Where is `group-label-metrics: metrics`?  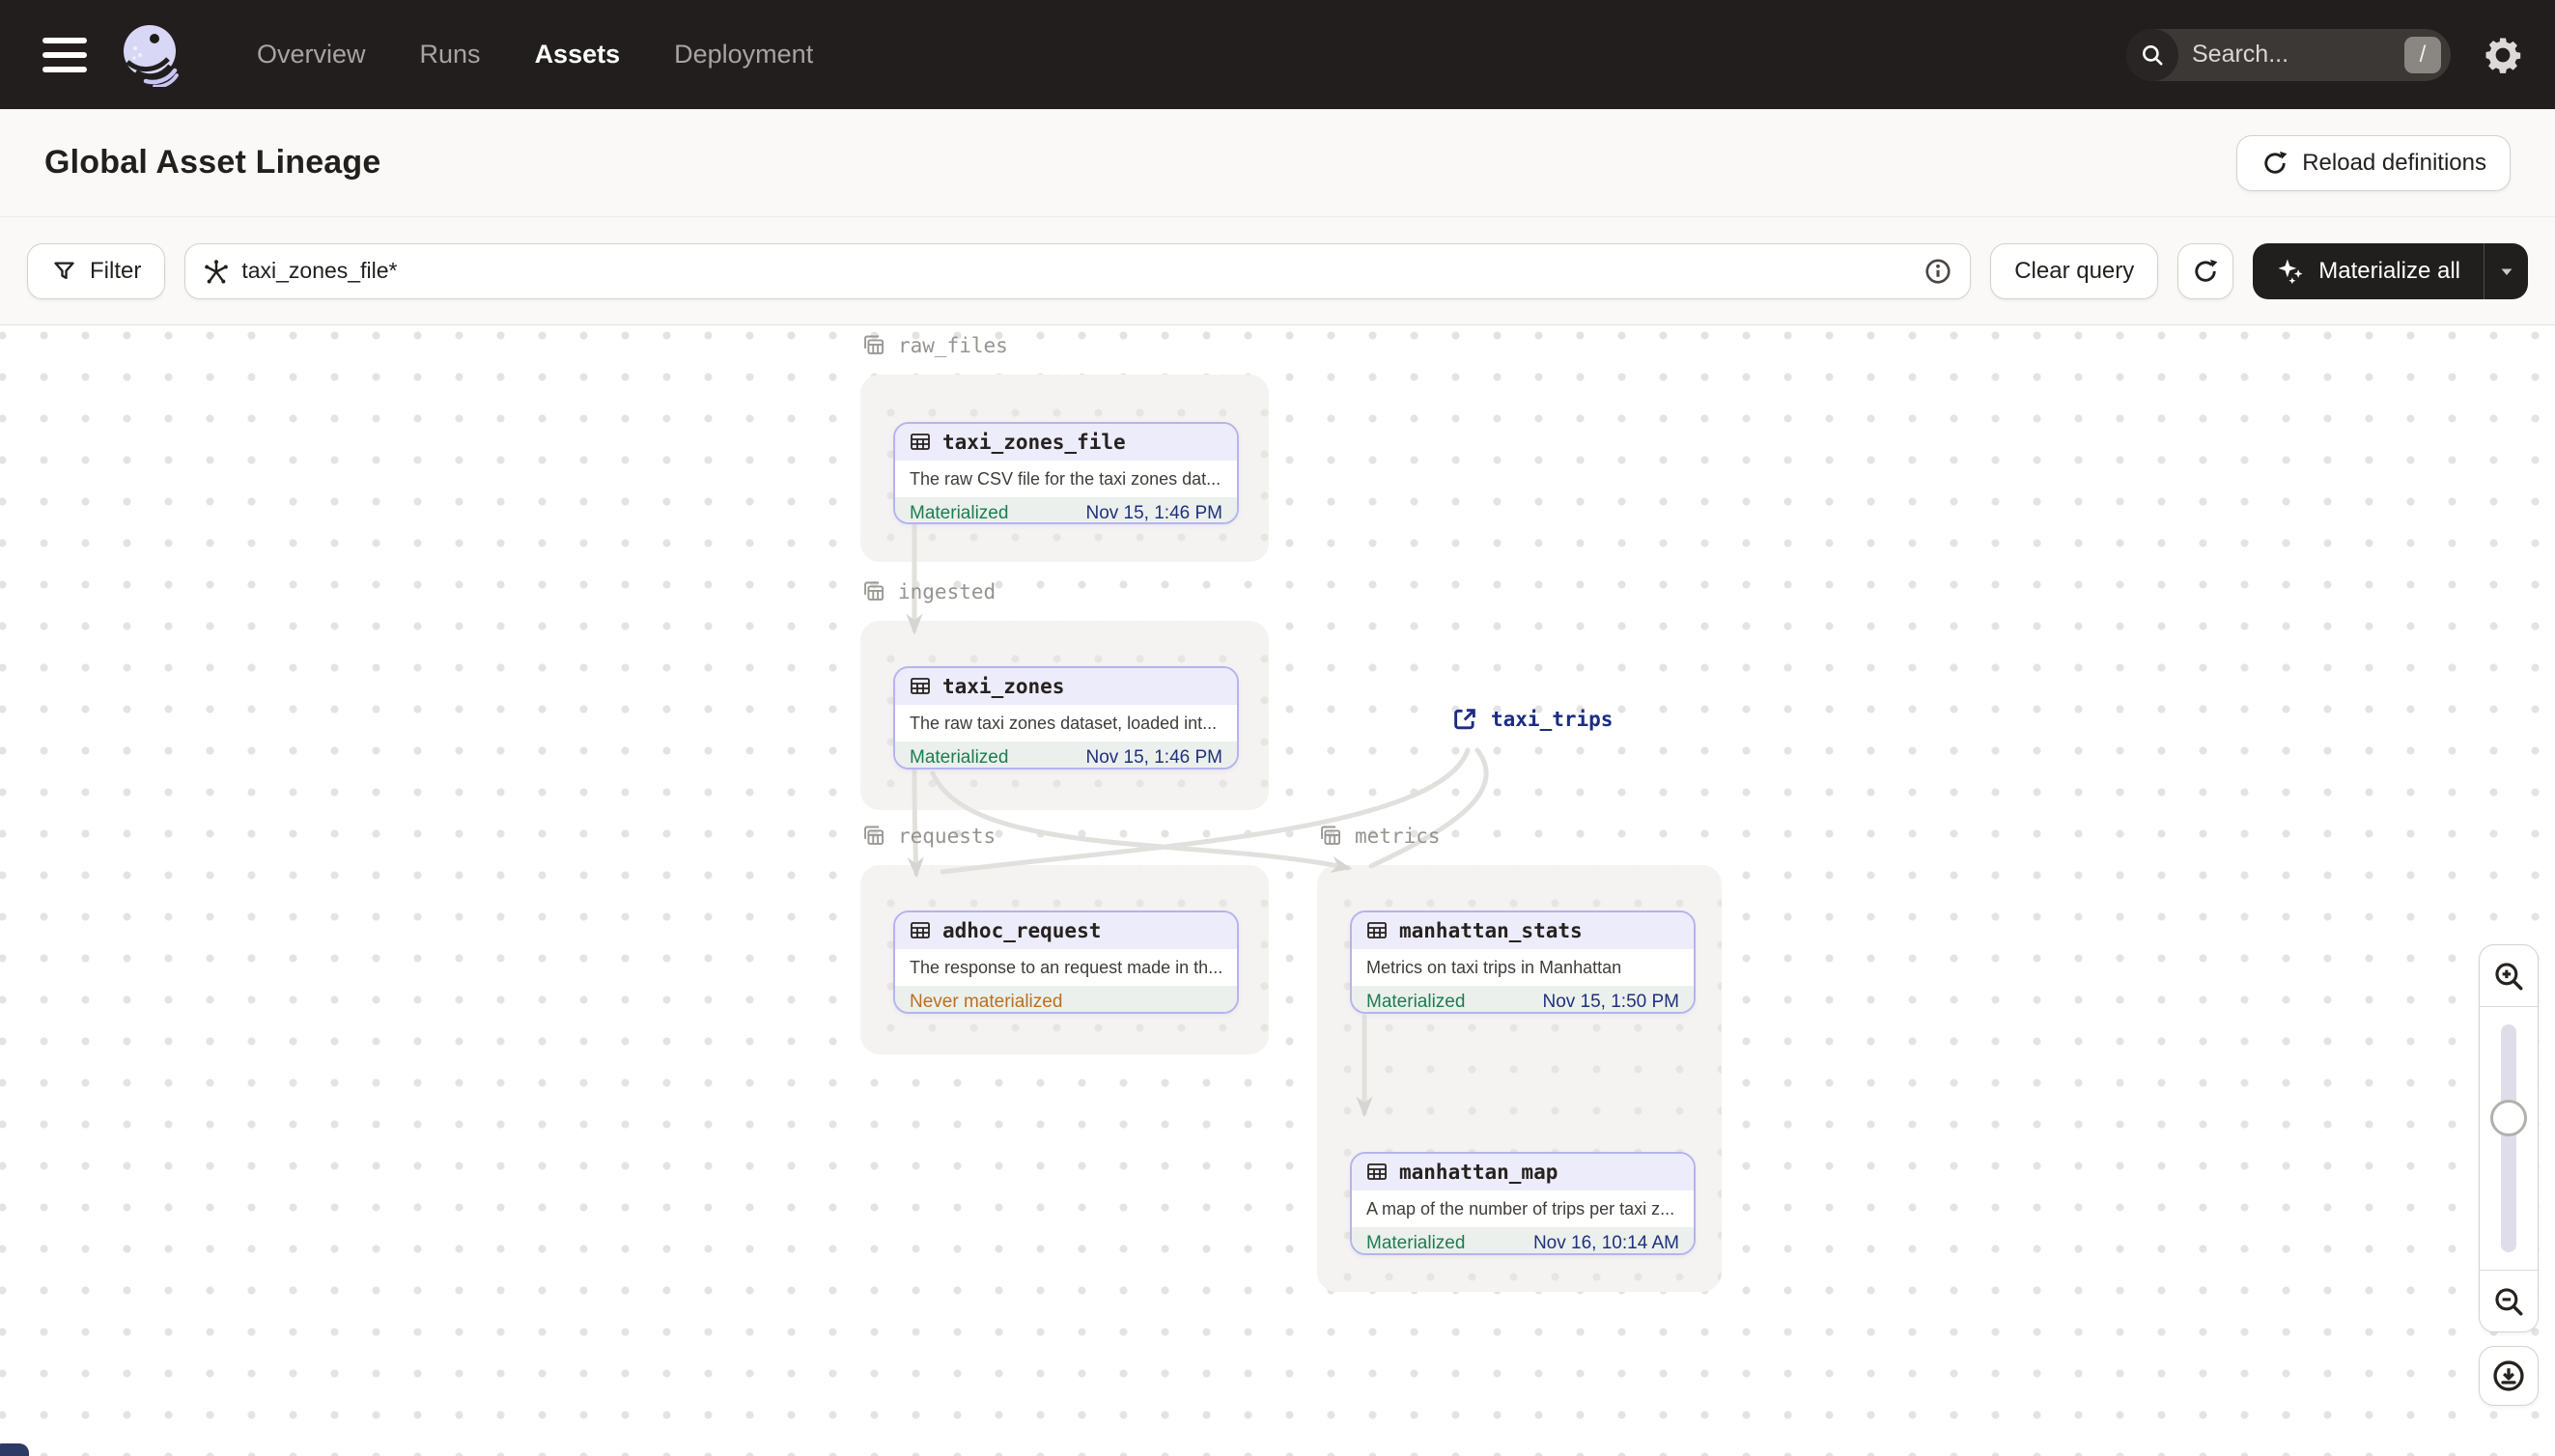
group-label-metrics: metrics is located at coordinates (1379, 836).